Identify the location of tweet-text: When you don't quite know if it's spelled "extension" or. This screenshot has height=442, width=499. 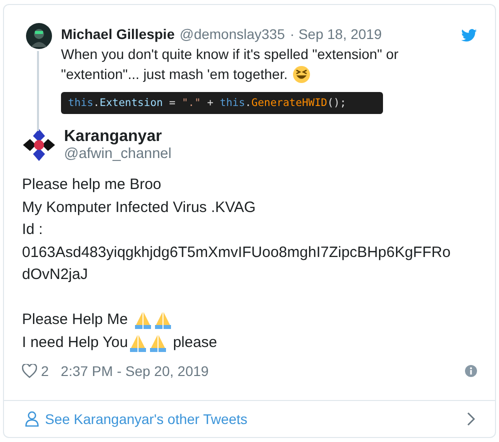
(229, 54).